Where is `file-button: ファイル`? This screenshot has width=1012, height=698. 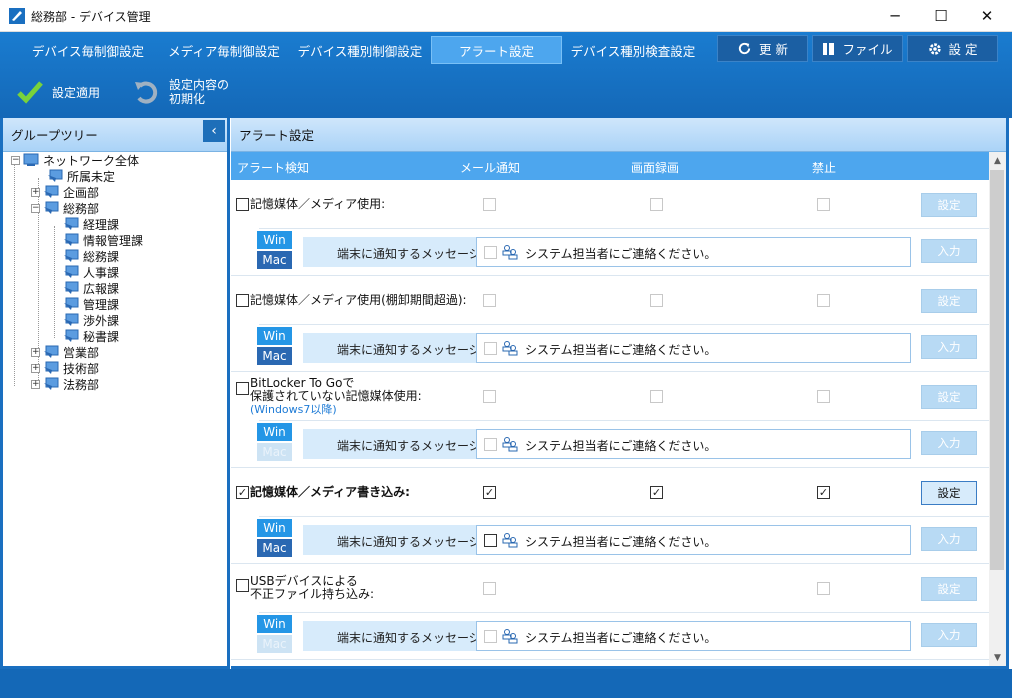
file-button: ファイル is located at coordinates (857, 48).